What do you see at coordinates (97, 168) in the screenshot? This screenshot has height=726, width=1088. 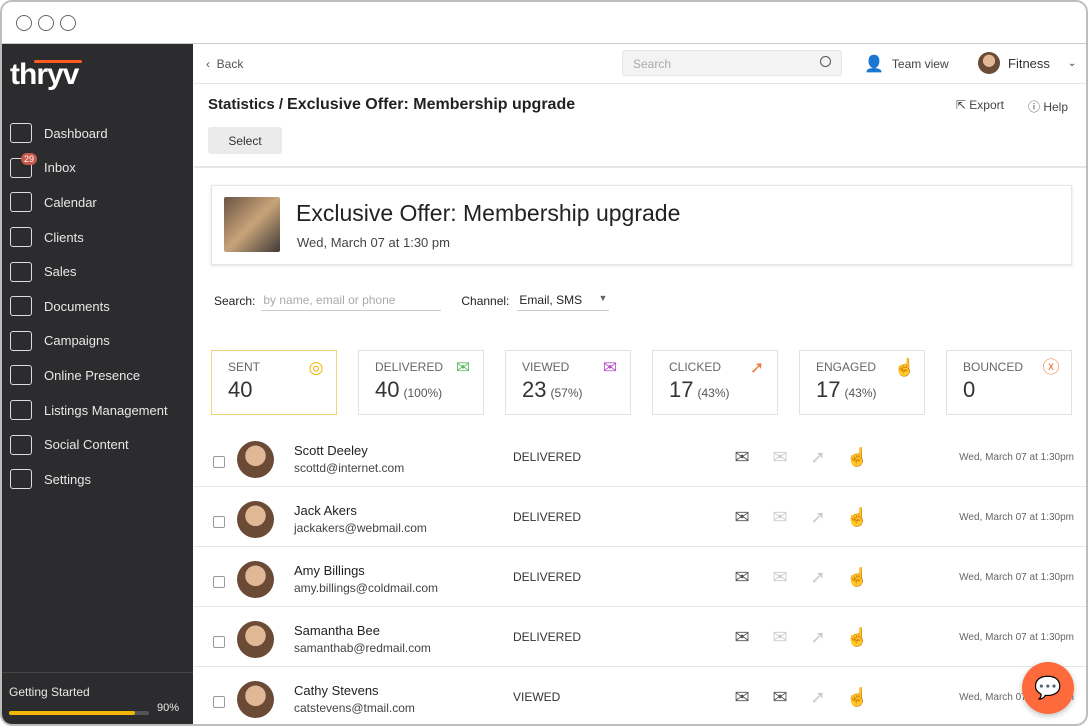 I see `sidebar-item-inbox: 29 Inbox` at bounding box center [97, 168].